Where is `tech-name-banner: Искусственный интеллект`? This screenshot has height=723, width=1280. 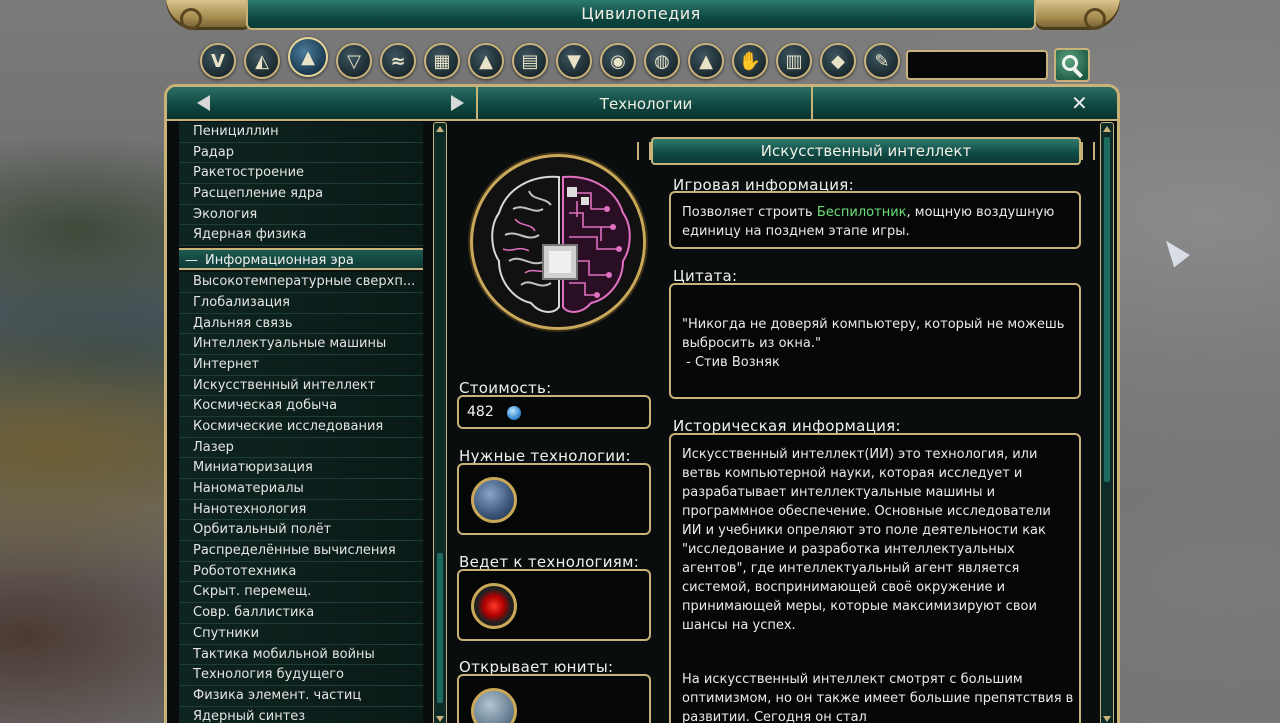 tech-name-banner: Искусственный интеллект is located at coordinates (866, 151).